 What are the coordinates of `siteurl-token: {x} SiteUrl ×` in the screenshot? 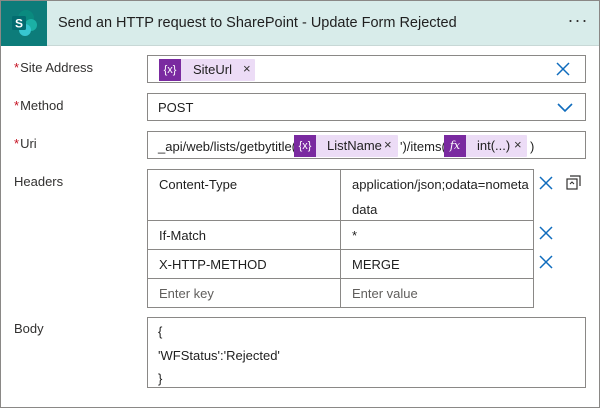 It's located at (207, 70).